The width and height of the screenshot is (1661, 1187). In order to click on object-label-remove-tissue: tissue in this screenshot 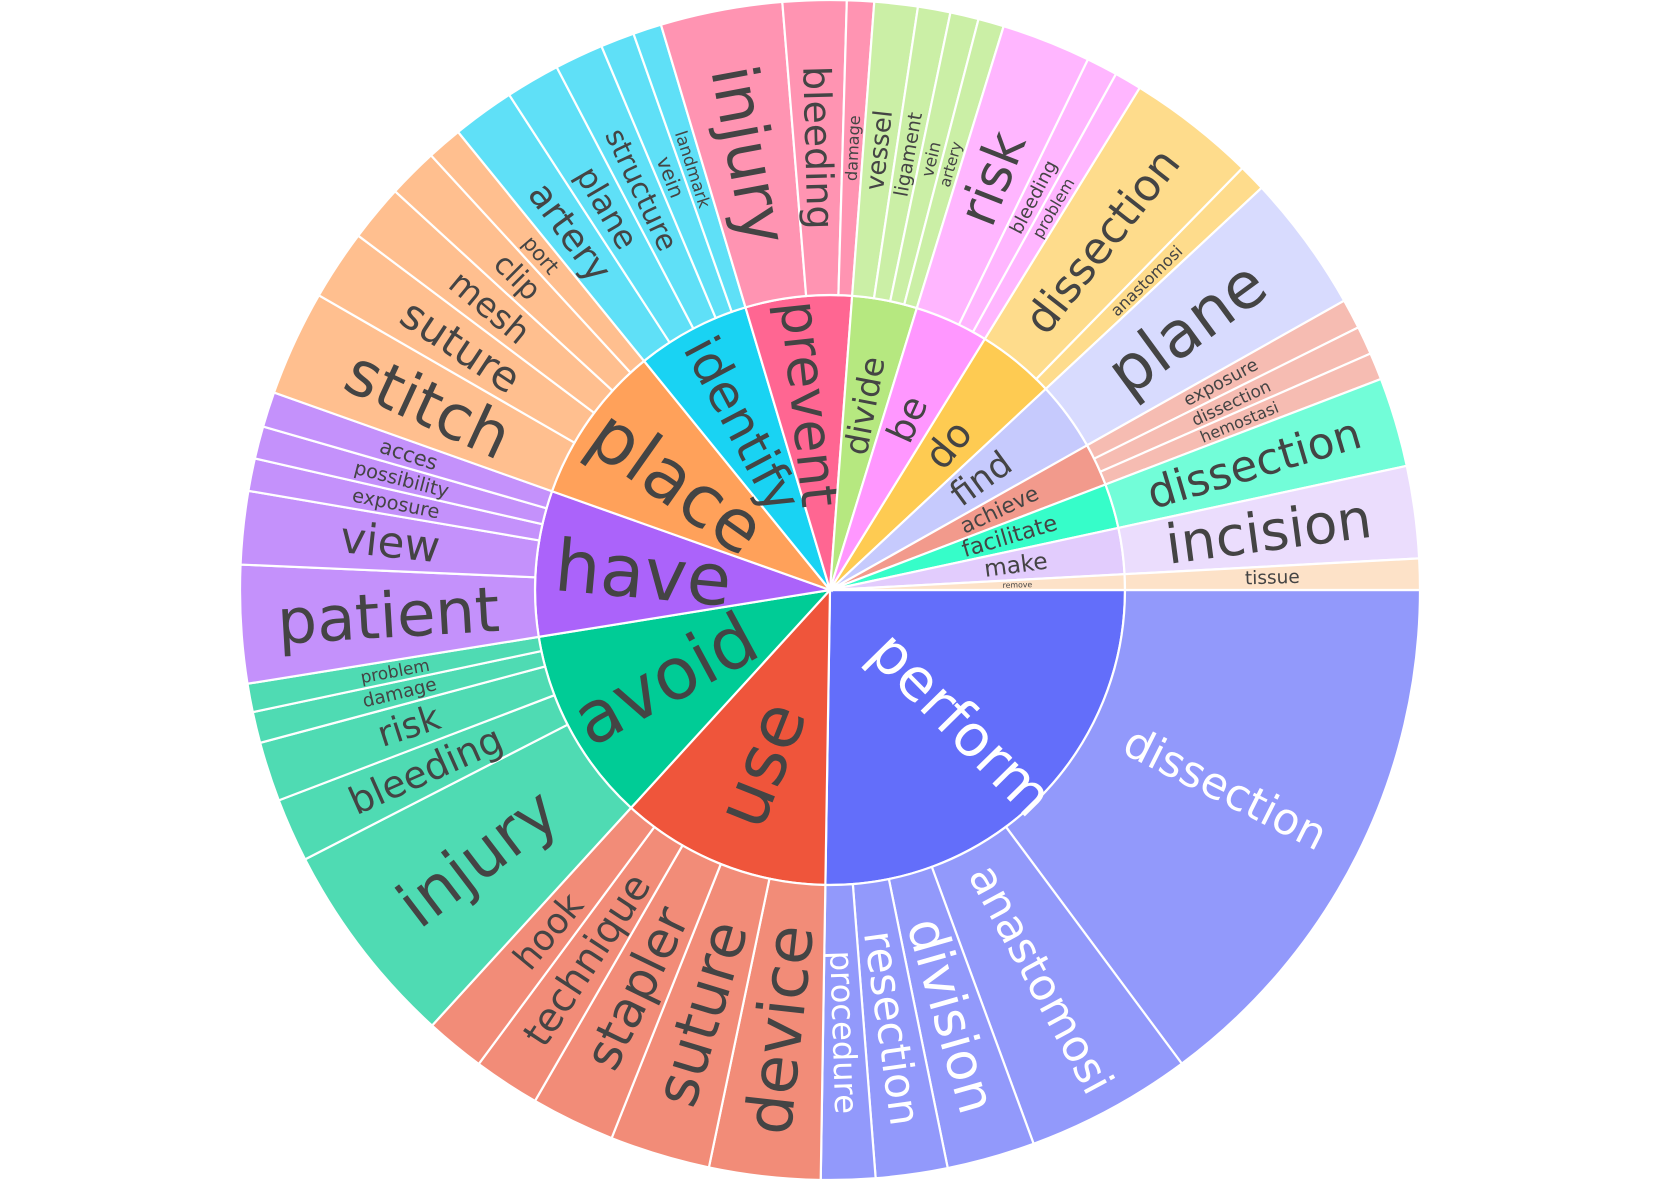, I will do `click(1272, 578)`.